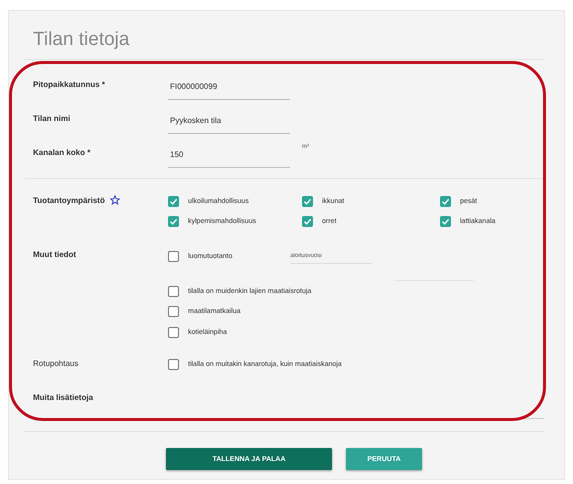 The height and width of the screenshot is (484, 573). Describe the element at coordinates (229, 157) in the screenshot. I see `input-field: 150` at that location.